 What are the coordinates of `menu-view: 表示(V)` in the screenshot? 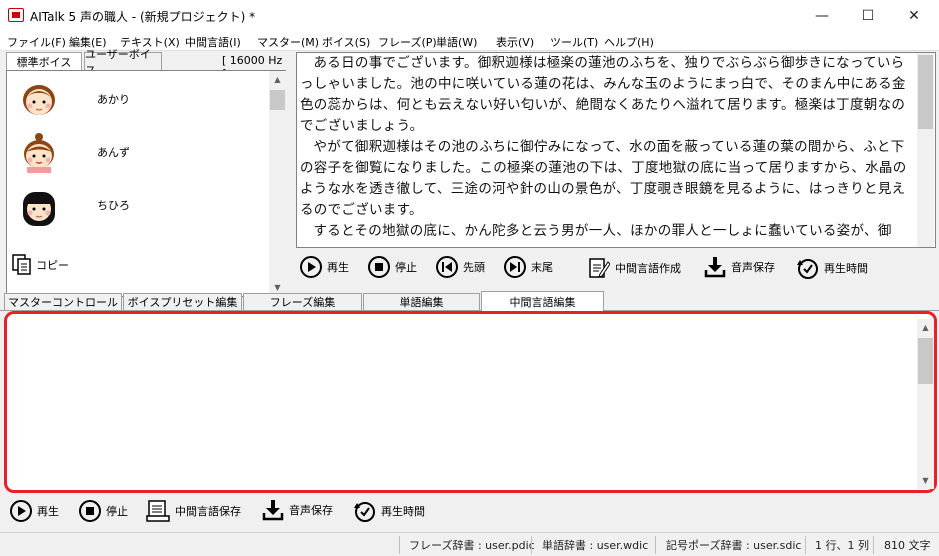 It's located at (515, 42).